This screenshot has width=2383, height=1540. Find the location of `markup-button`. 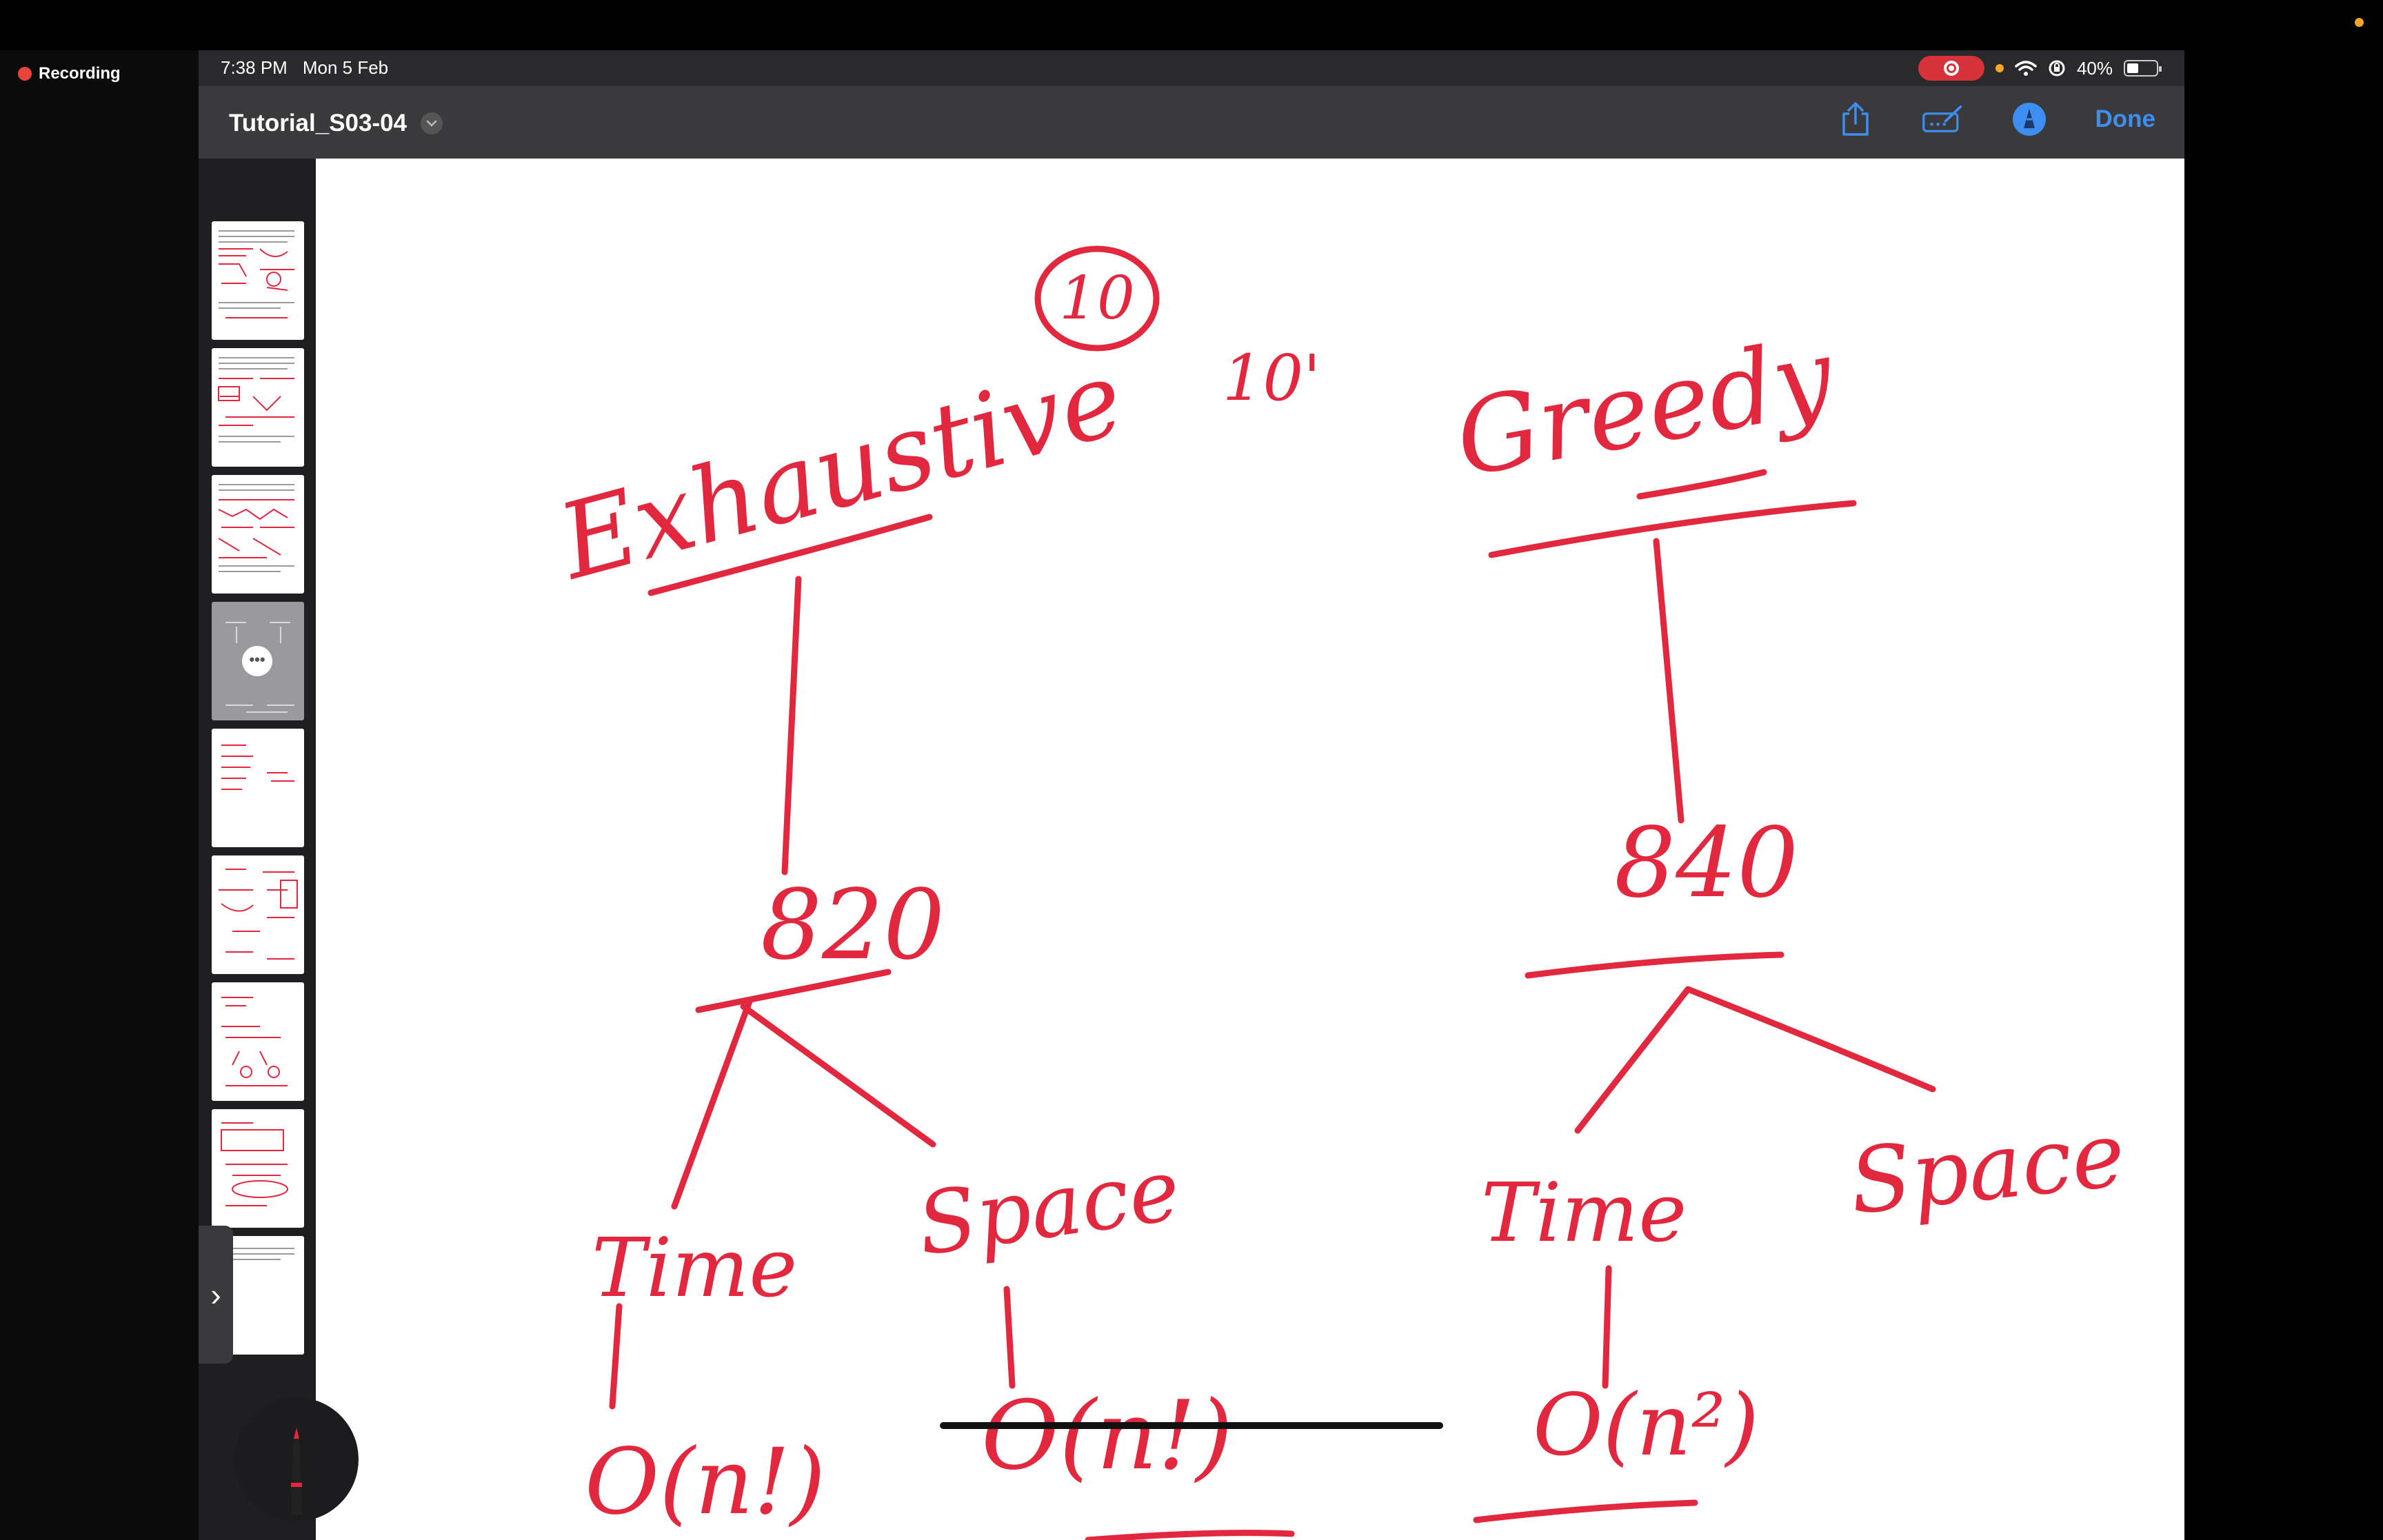

markup-button is located at coordinates (1942, 120).